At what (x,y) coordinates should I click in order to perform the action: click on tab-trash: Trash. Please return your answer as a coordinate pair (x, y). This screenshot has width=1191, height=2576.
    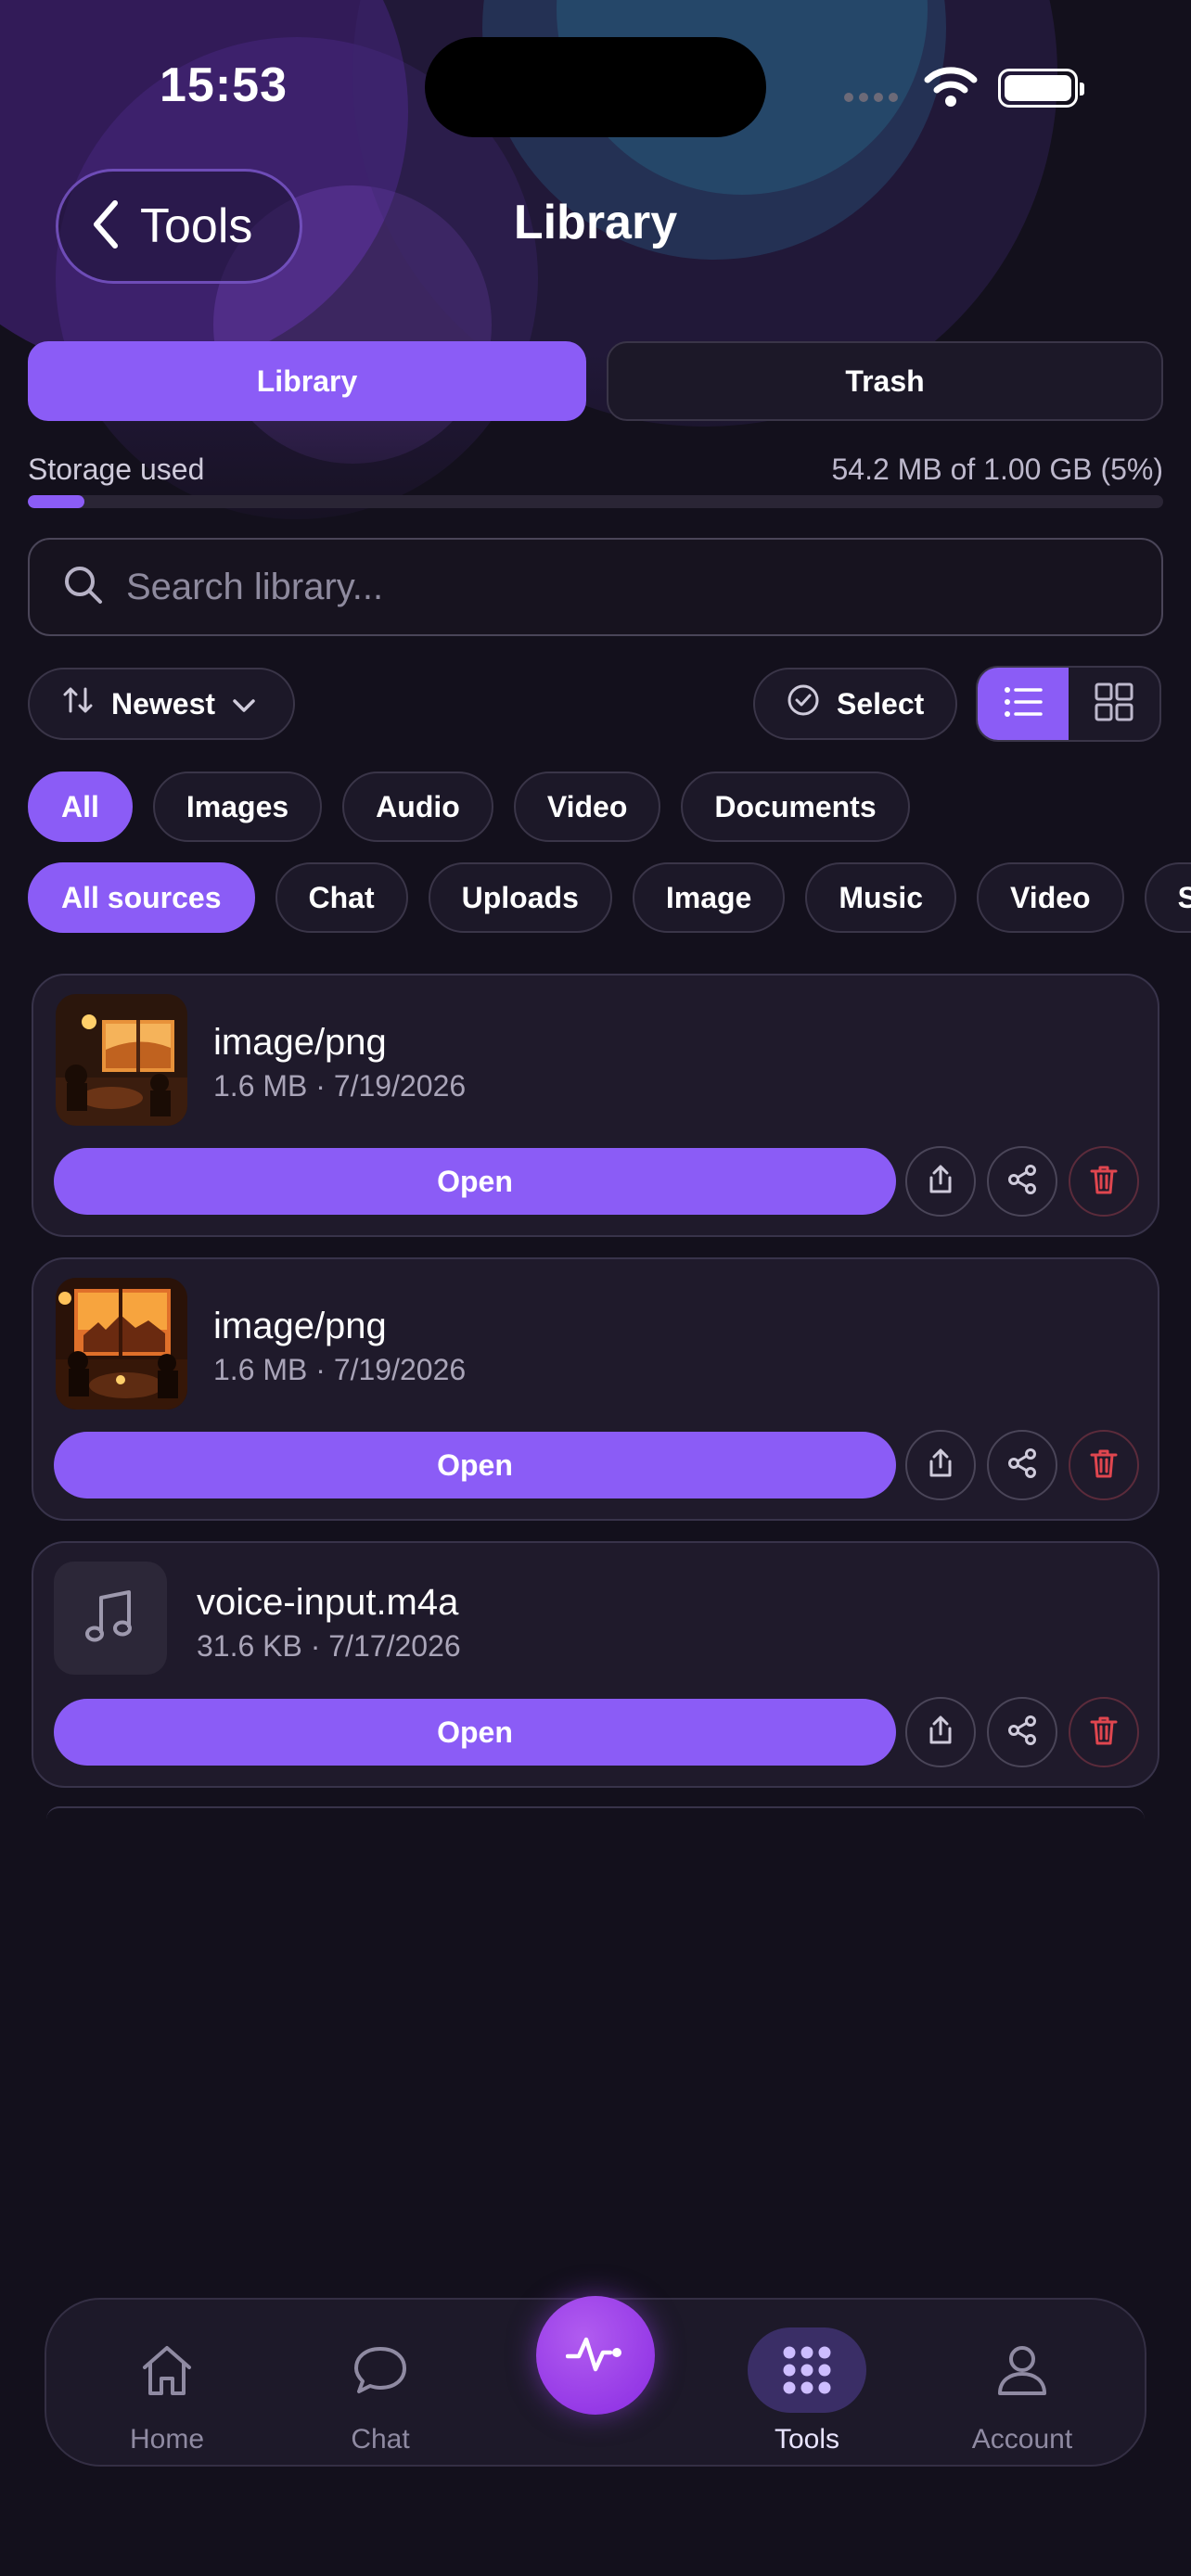
    Looking at the image, I should click on (885, 381).